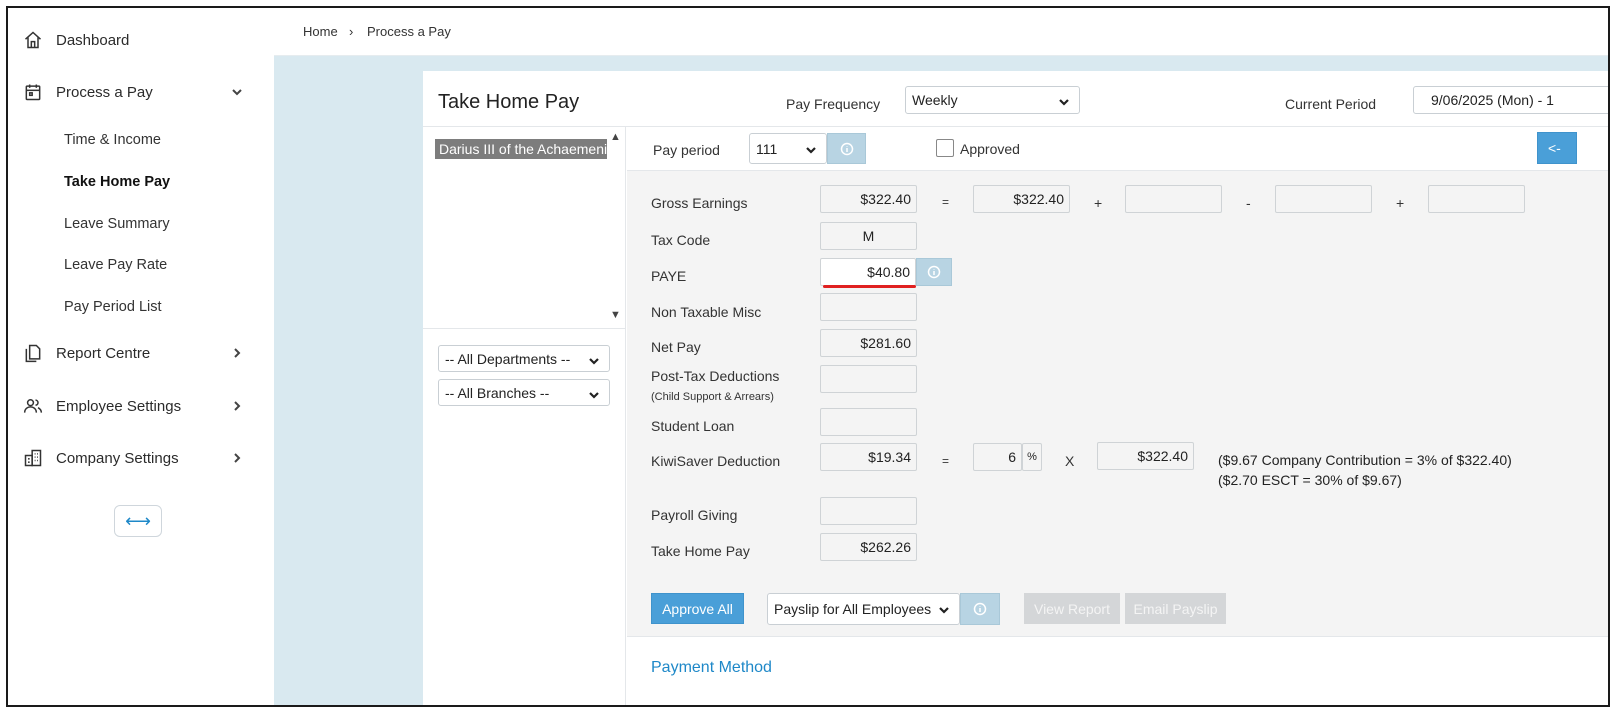 The width and height of the screenshot is (1616, 713). Describe the element at coordinates (104, 92) in the screenshot. I see `sidebar-item-label: Process a Pay` at that location.